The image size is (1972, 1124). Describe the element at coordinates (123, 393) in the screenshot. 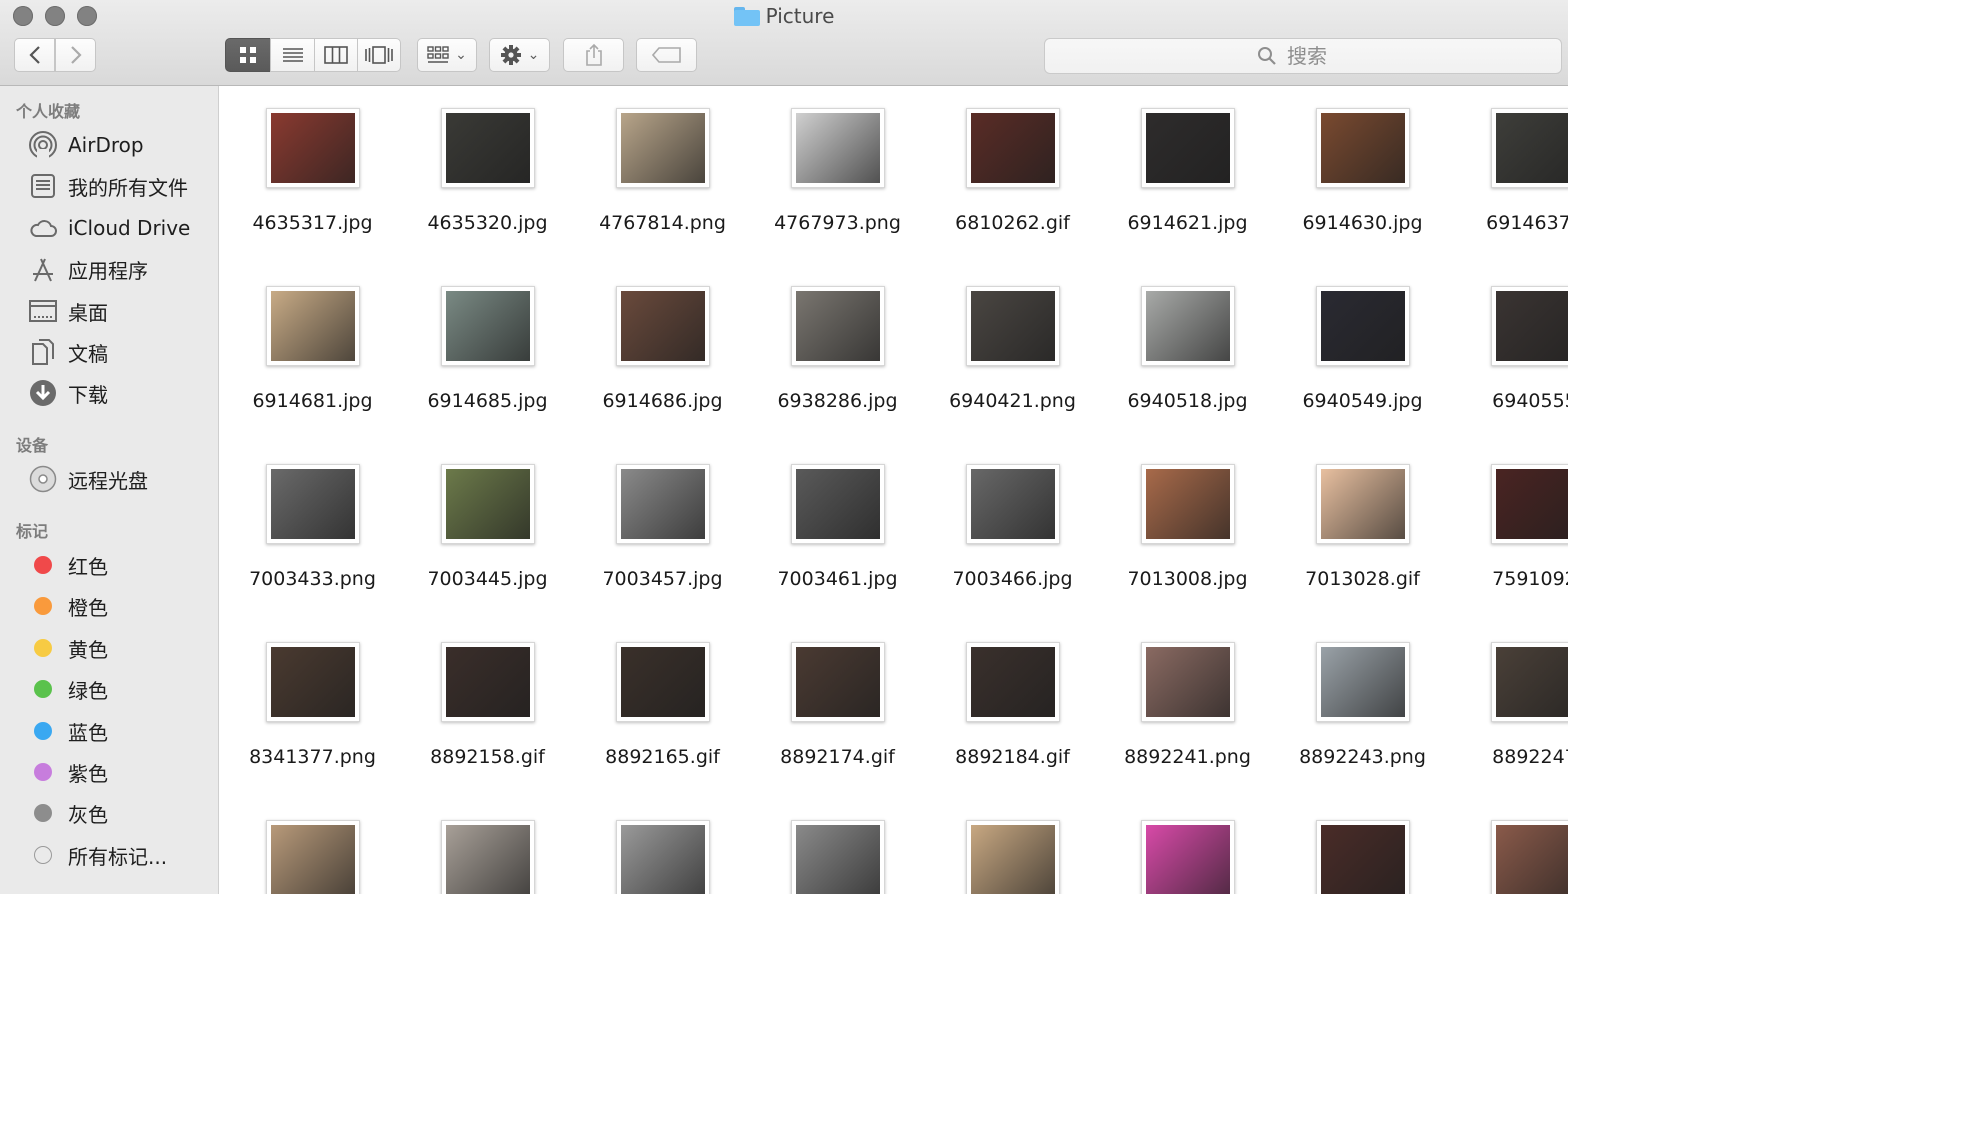

I see `sidebar-item-downloads: 下载` at that location.